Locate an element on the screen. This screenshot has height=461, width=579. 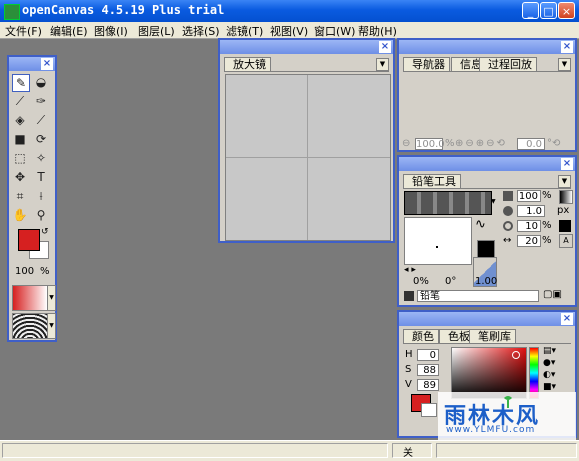
menu-view: 视图(V) is located at coordinates (289, 31).